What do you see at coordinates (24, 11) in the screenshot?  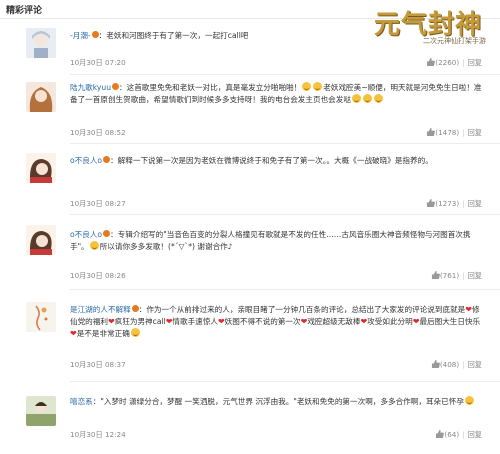 I see `section-title: 精彩评论` at bounding box center [24, 11].